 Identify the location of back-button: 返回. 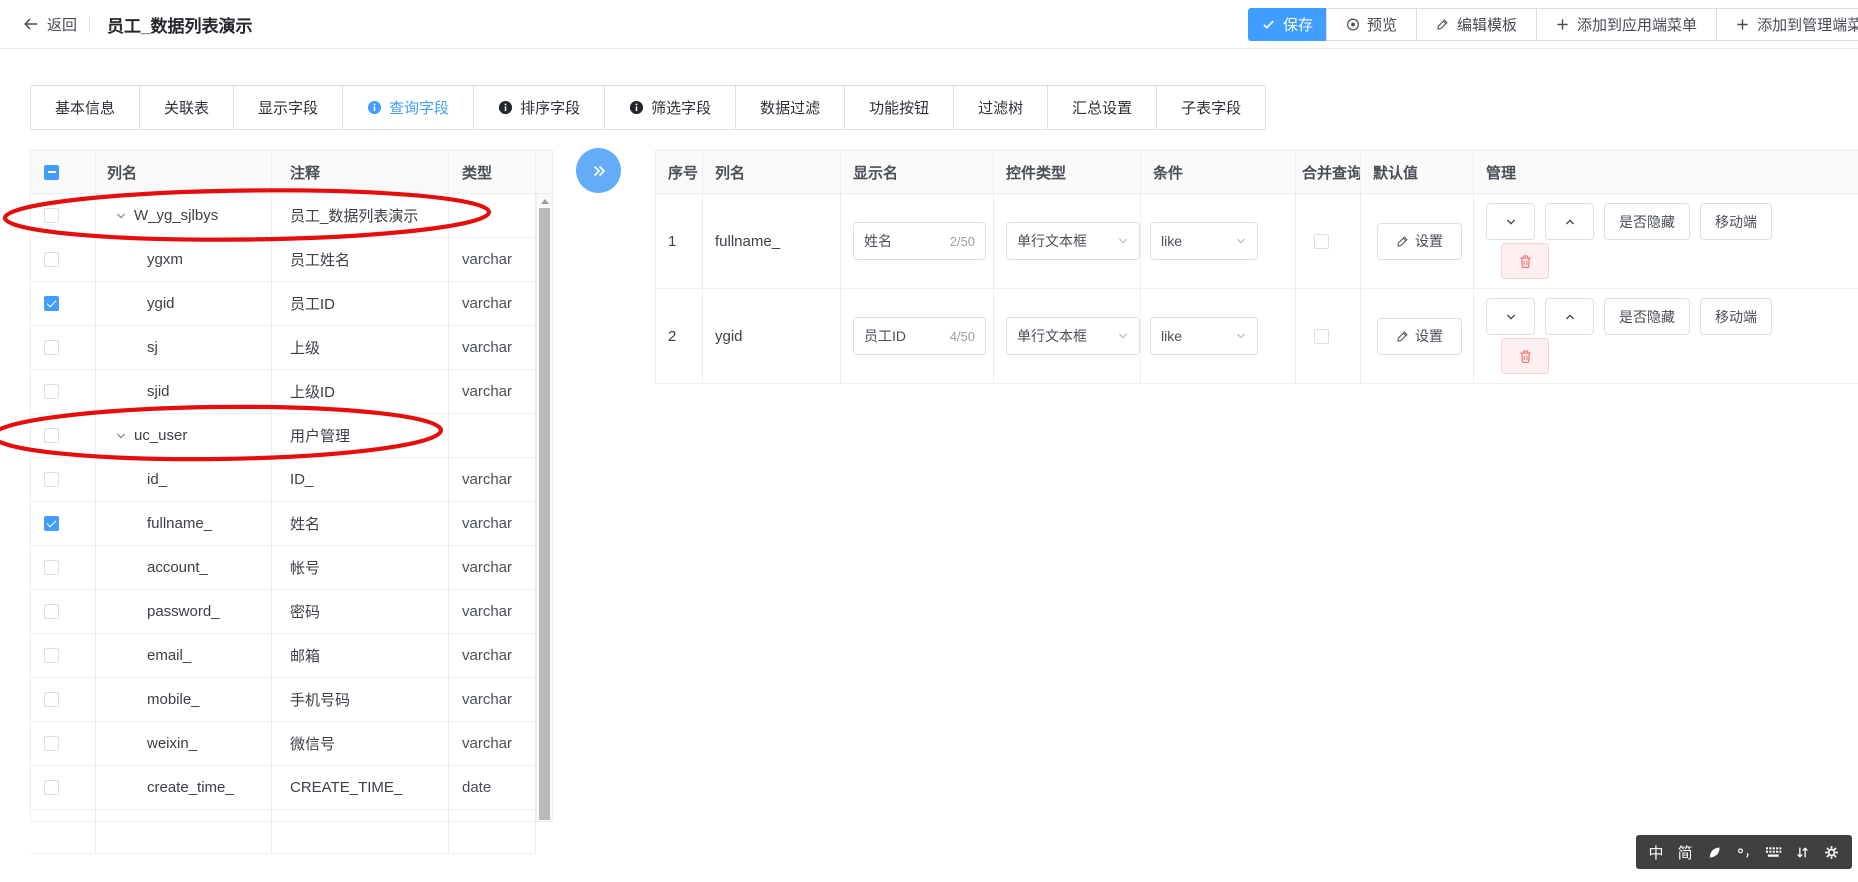
(50, 24).